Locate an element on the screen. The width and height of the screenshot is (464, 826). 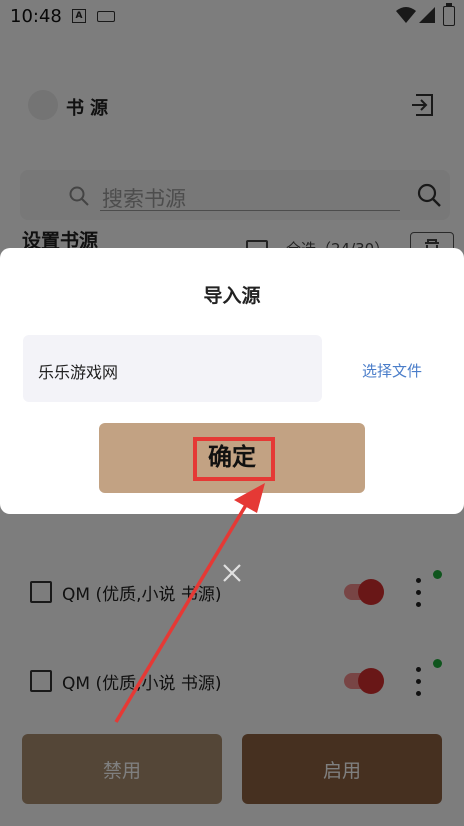
arrow-shaft is located at coordinates (181, 613).